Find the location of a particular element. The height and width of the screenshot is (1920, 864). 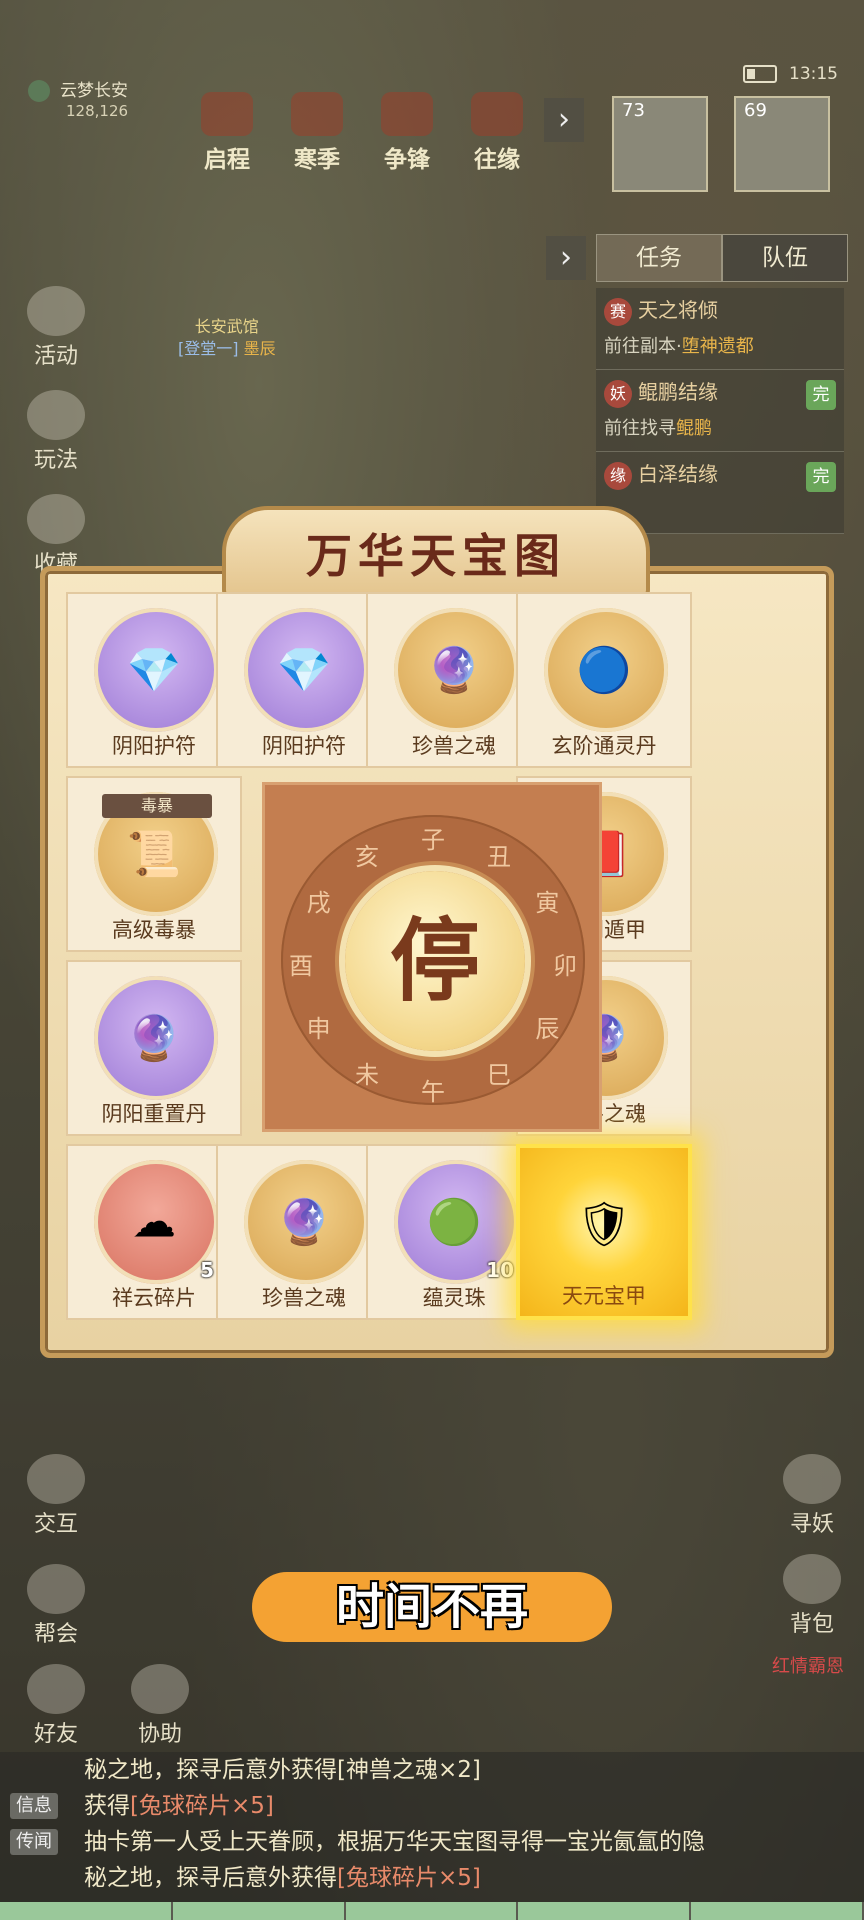

quest-title: 白泽结缘 is located at coordinates (678, 474).